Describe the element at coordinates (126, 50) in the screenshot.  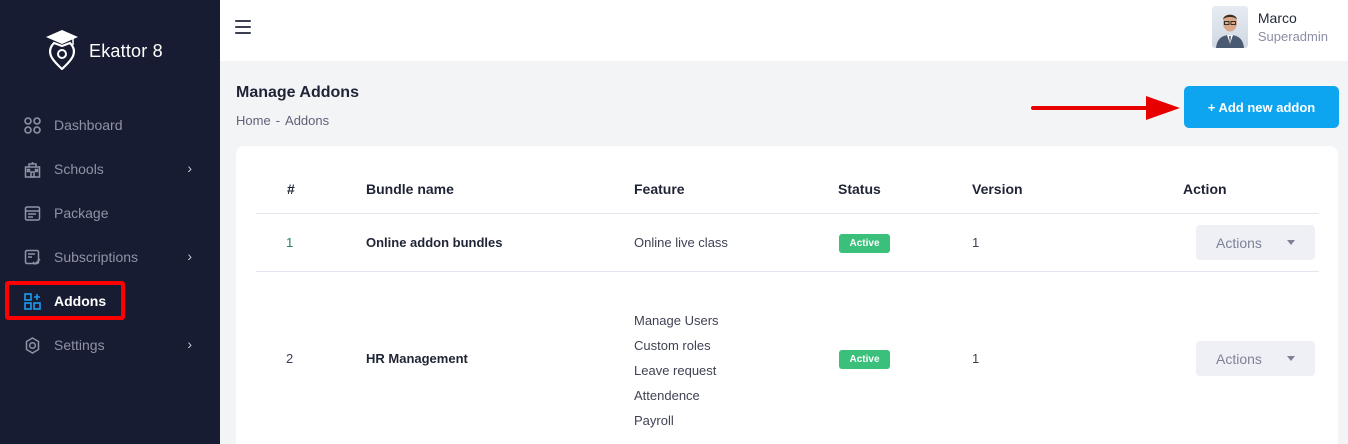
I see `brand-name: Ekattor 8` at that location.